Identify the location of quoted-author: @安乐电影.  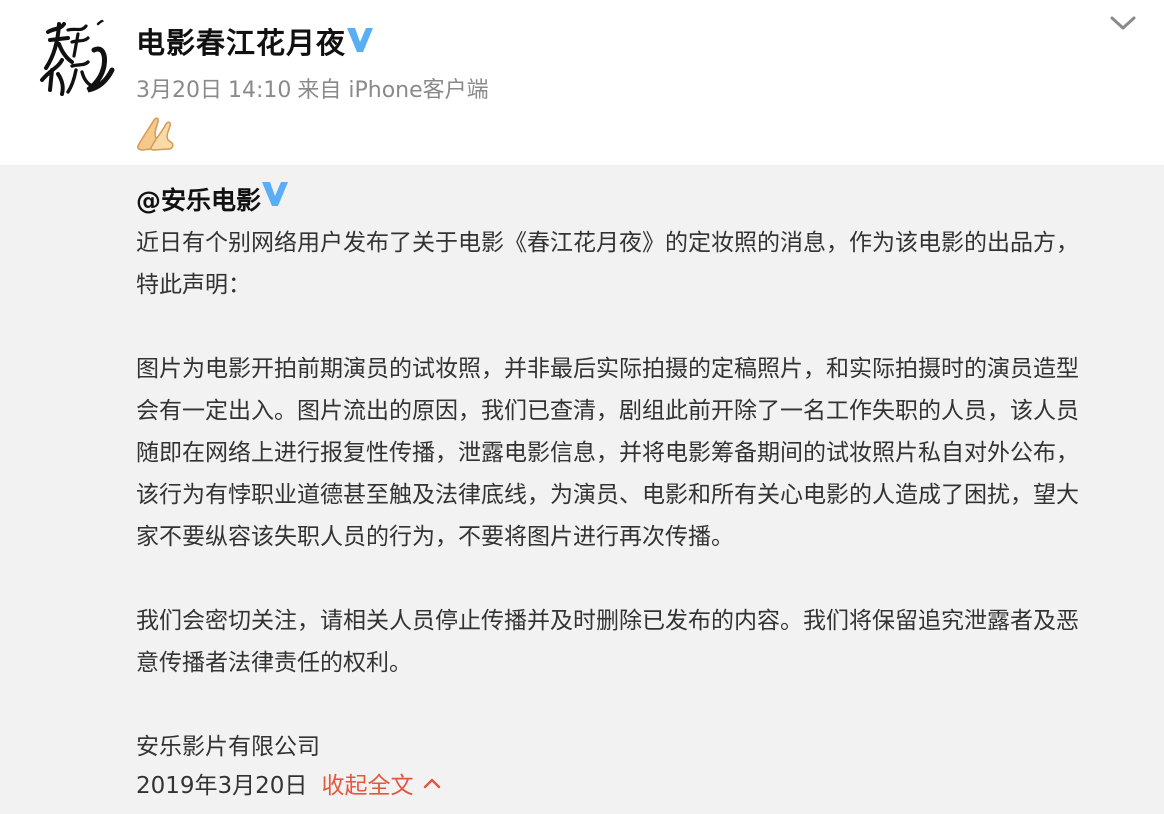
(198, 199).